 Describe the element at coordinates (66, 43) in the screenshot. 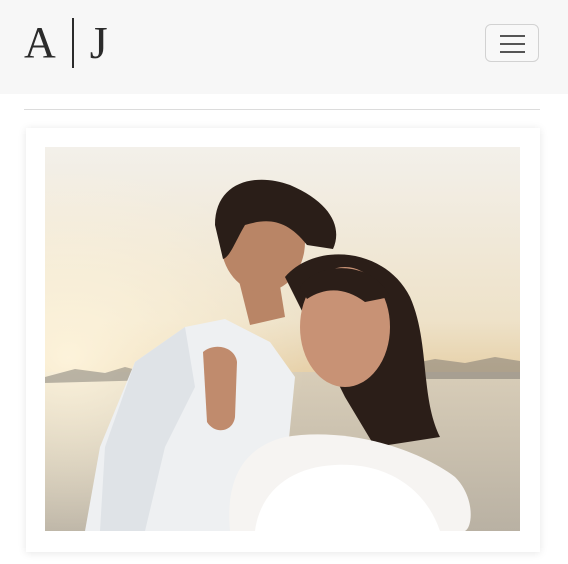

I see `site-logo: A J` at that location.